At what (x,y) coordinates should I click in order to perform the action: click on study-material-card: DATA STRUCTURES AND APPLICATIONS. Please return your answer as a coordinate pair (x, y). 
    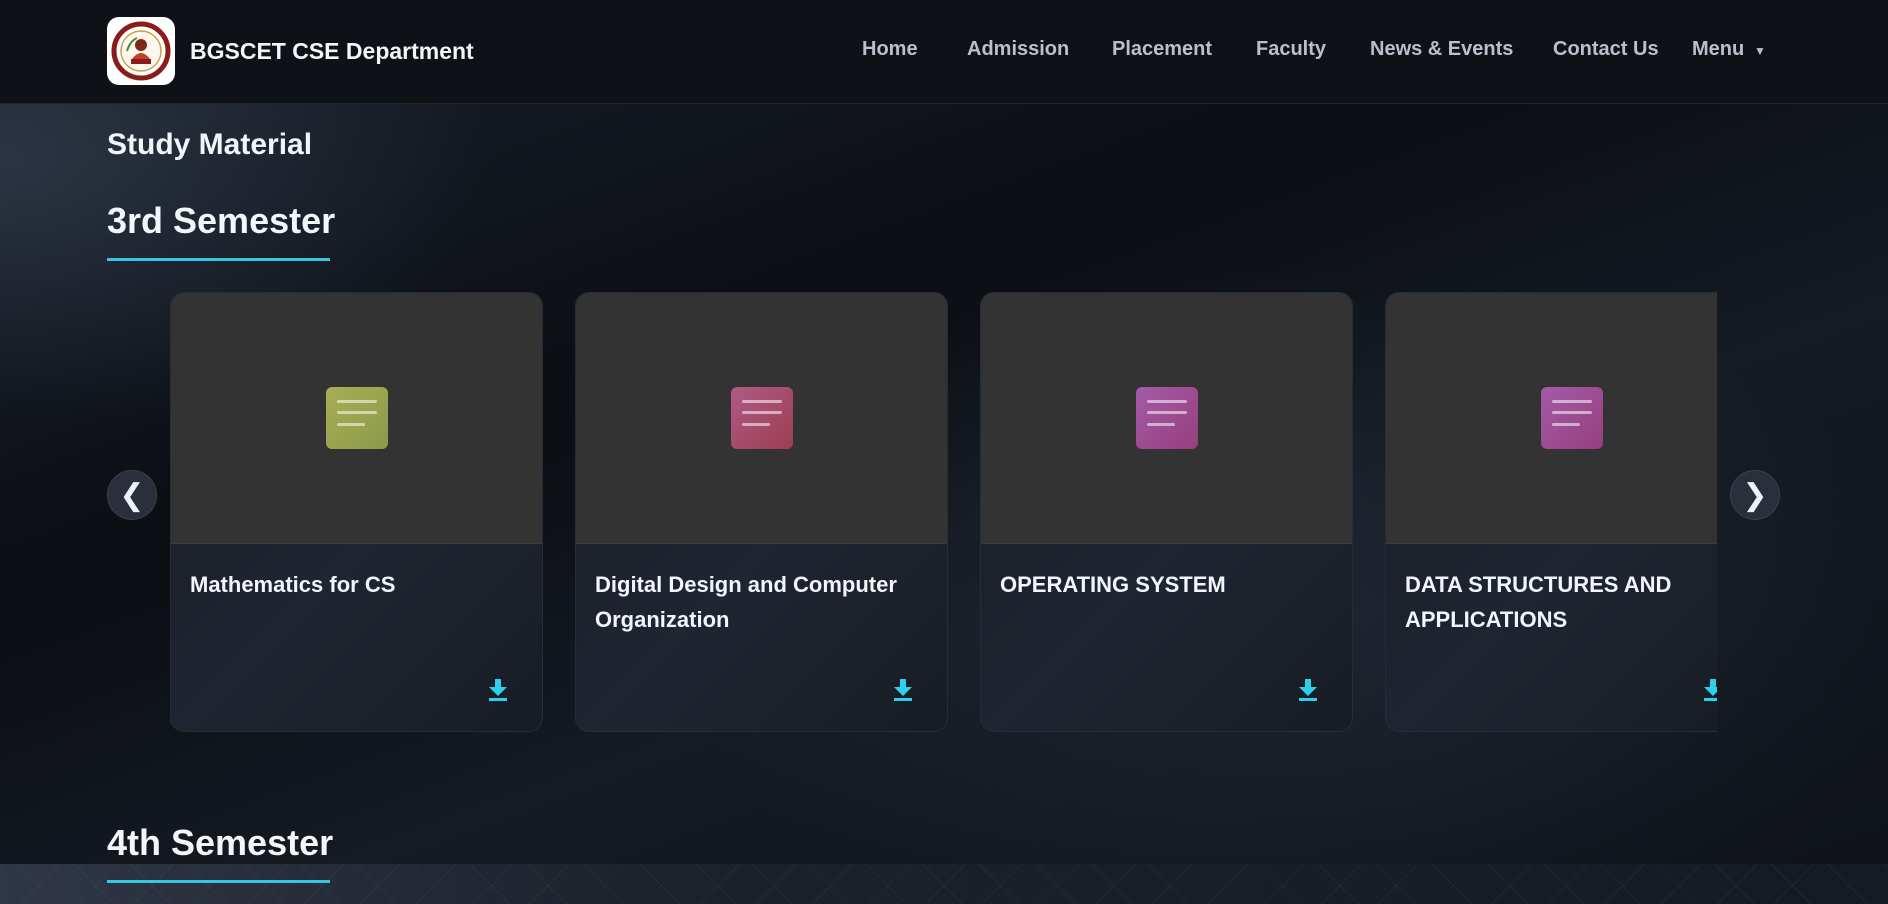
    Looking at the image, I should click on (1551, 512).